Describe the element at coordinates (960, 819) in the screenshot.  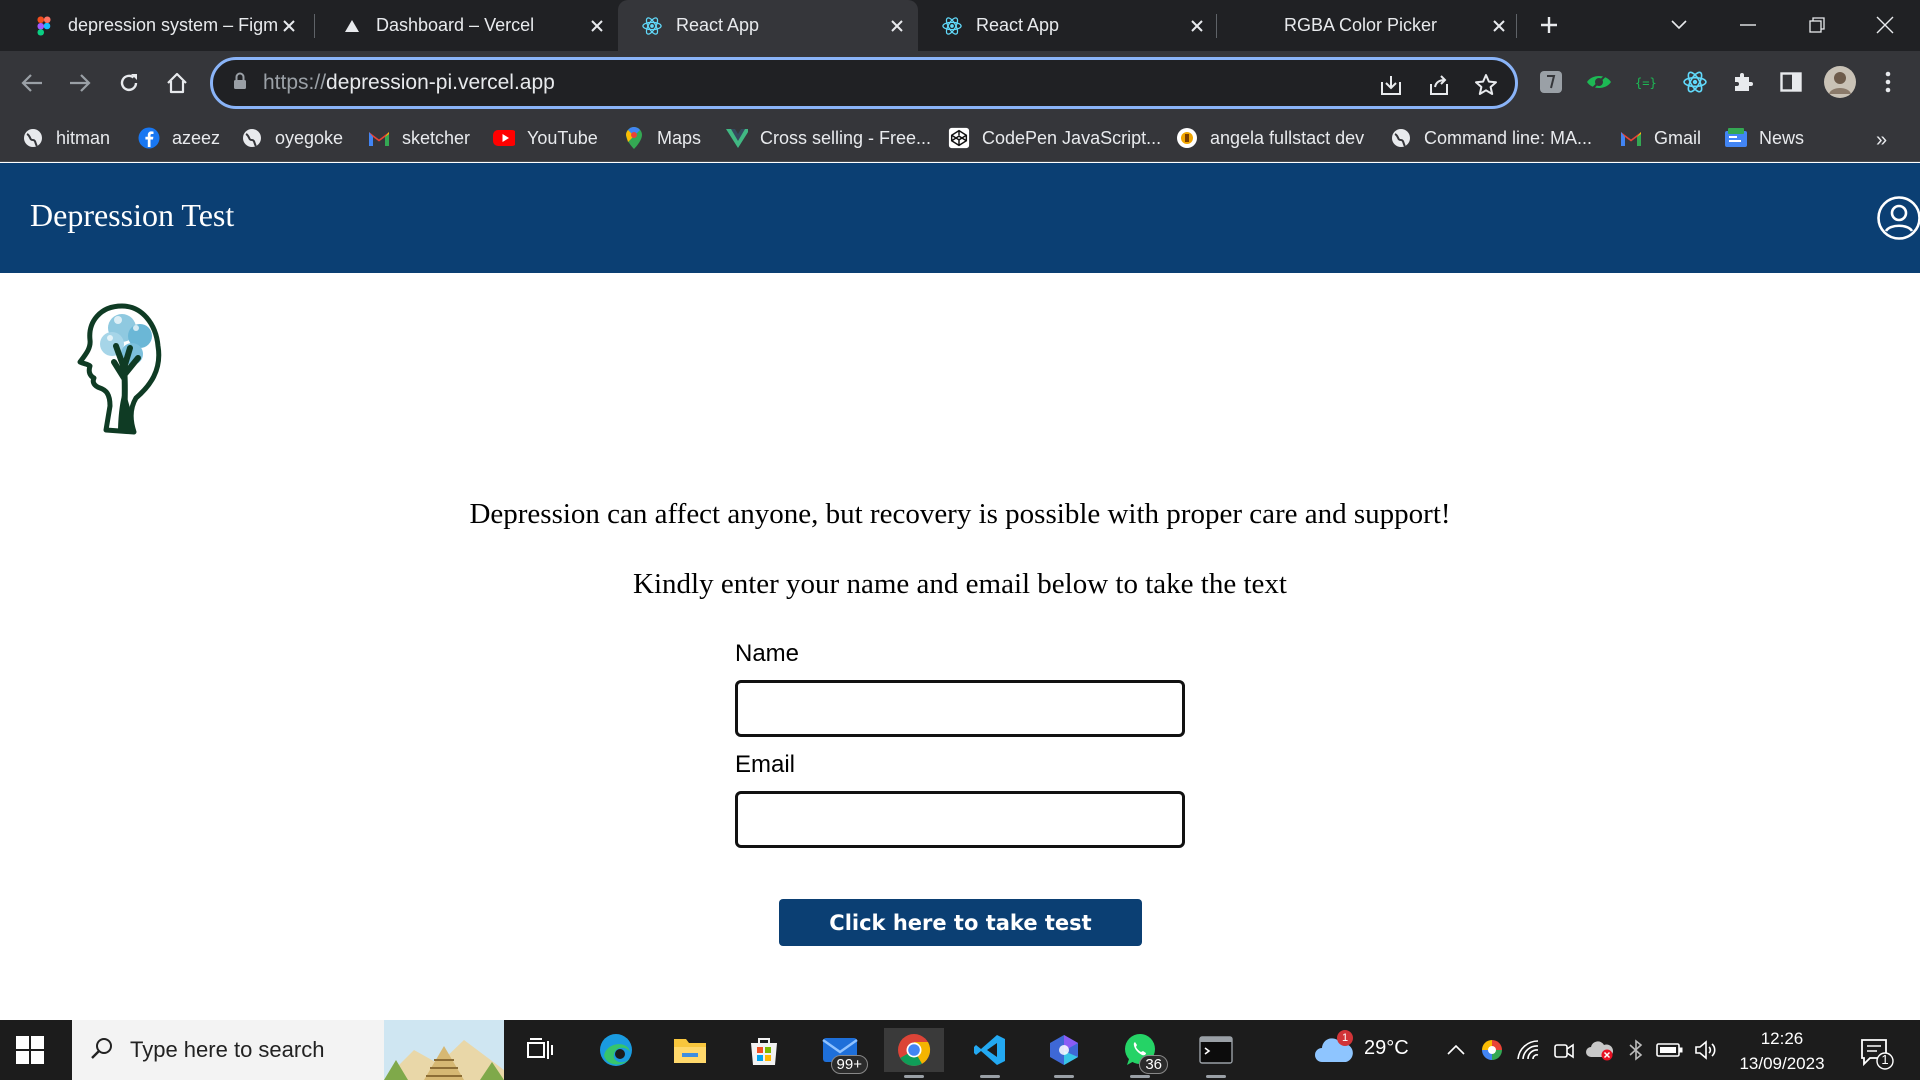
I see `email-input` at that location.